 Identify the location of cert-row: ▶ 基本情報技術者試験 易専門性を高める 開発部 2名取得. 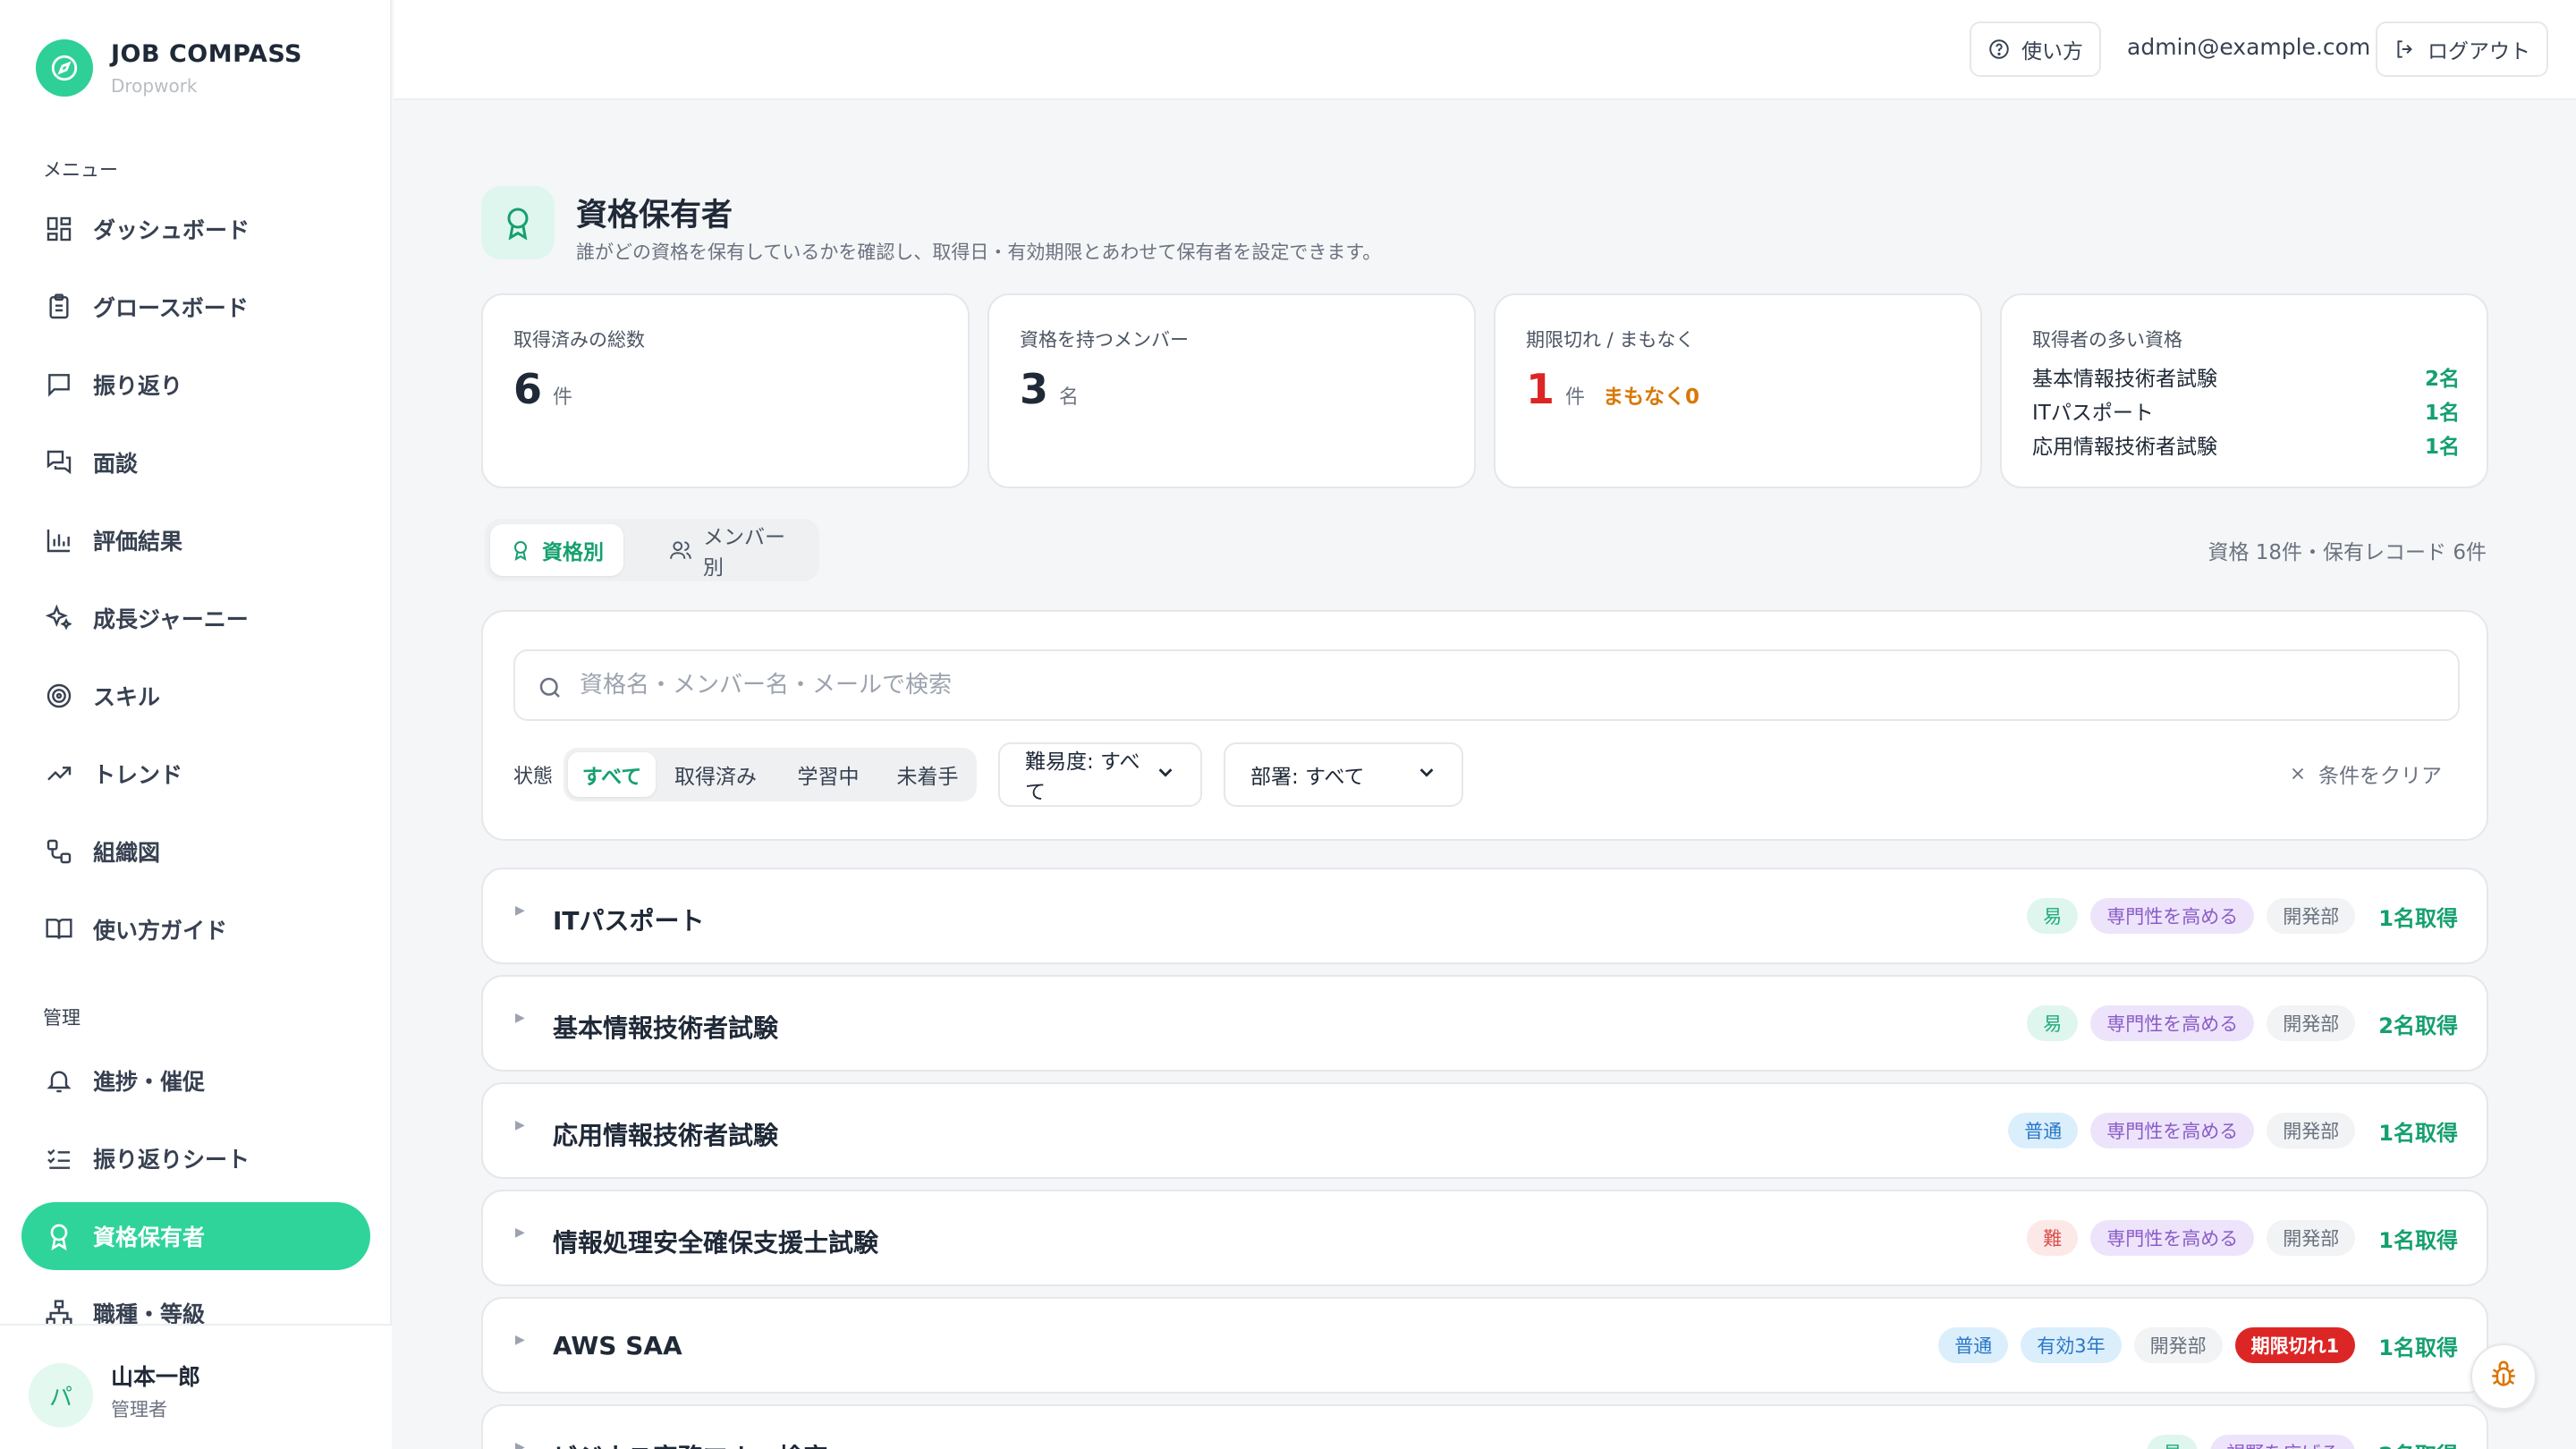
(1484, 1023).